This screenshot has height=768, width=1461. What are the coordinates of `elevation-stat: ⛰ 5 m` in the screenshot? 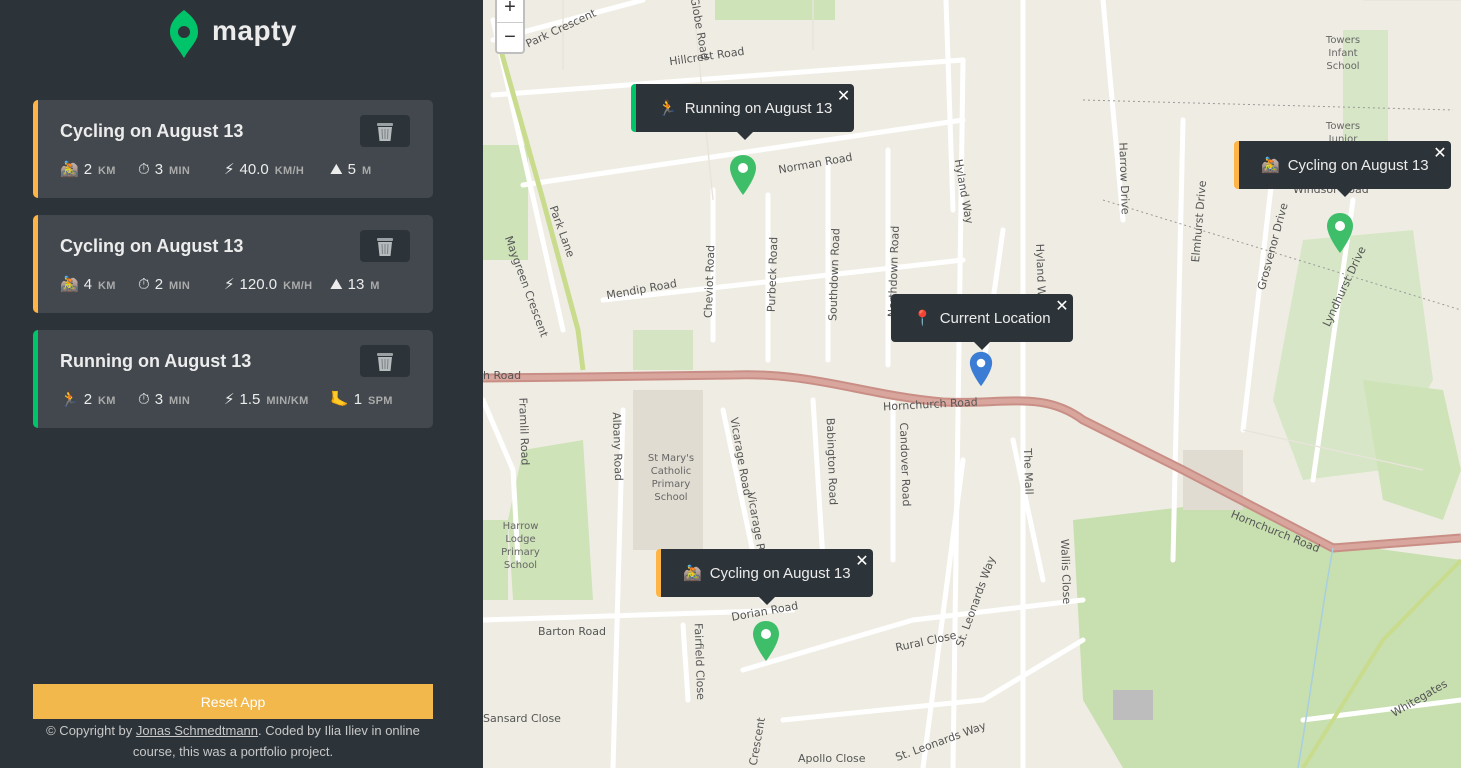 It's located at (351, 169).